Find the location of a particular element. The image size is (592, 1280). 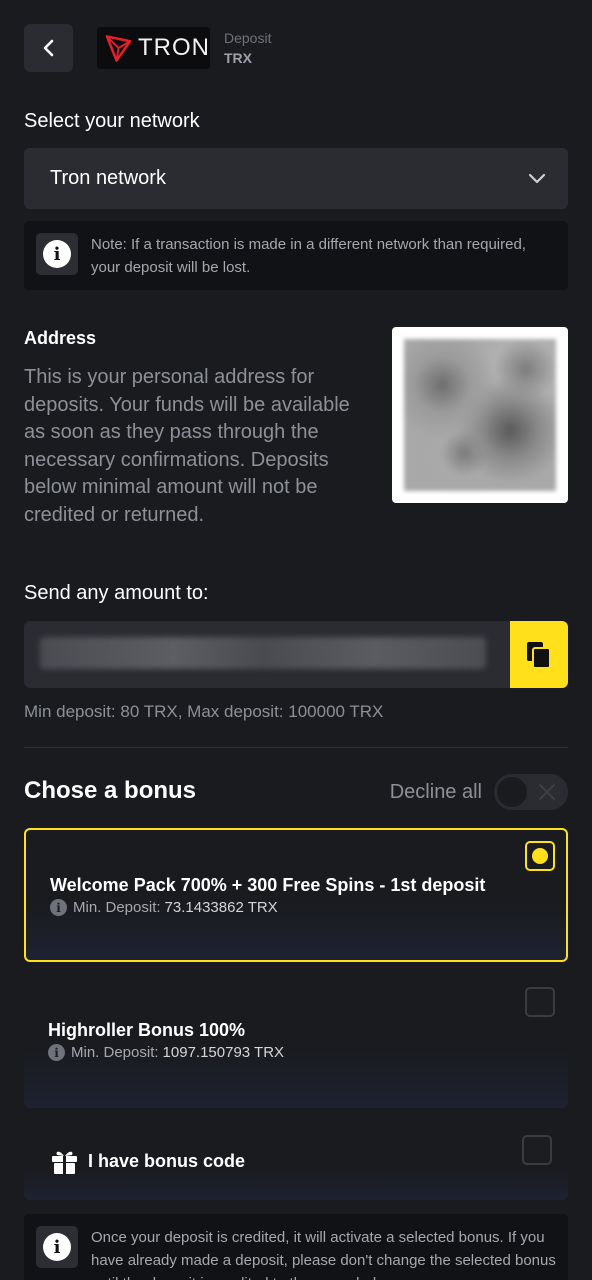

logo-text: TRON is located at coordinates (174, 47).